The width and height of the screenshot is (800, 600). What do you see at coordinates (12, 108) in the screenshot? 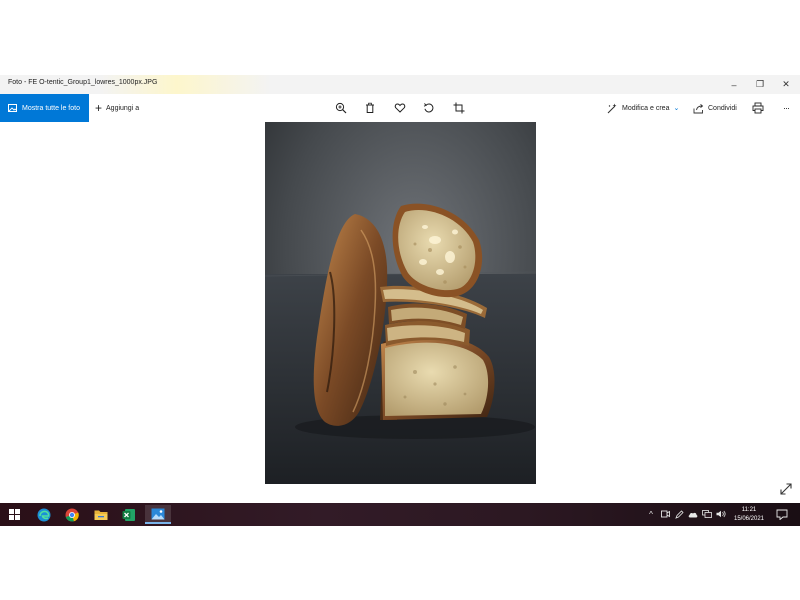
I see `gallery-icon` at bounding box center [12, 108].